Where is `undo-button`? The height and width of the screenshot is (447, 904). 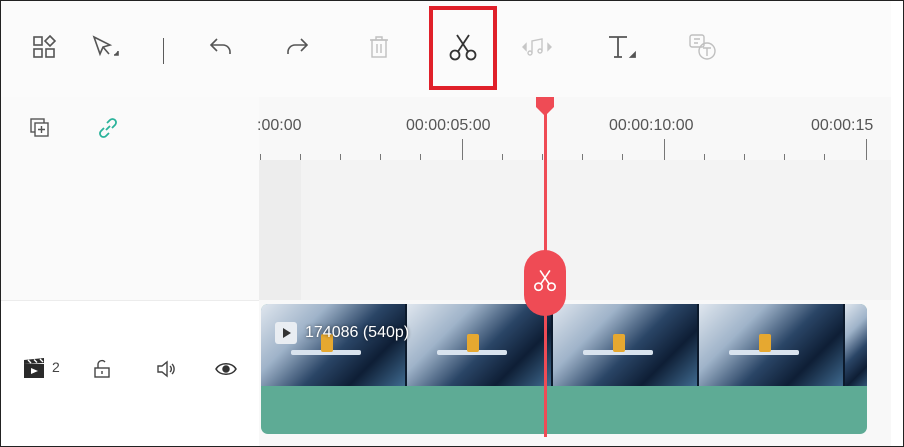 undo-button is located at coordinates (221, 47).